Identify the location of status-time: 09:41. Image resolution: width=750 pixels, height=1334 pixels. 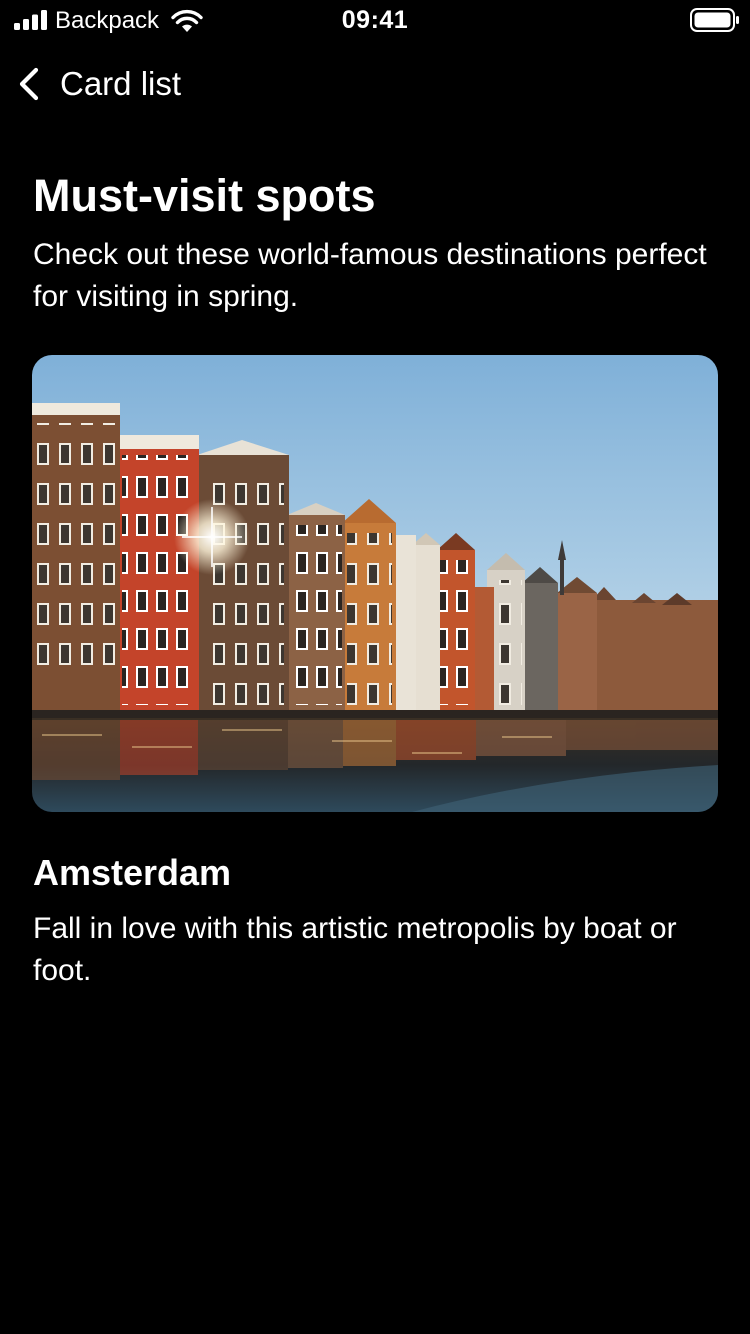
(375, 20).